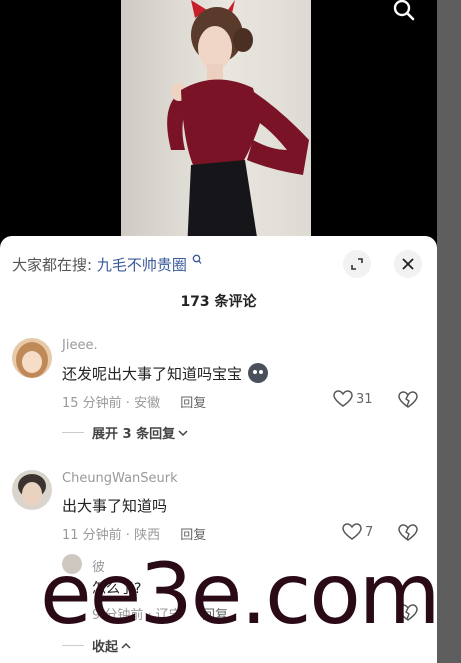 This screenshot has height=663, width=461. I want to click on comment-meta: 11 分钟前 · 陕西 回复, so click(134, 533).